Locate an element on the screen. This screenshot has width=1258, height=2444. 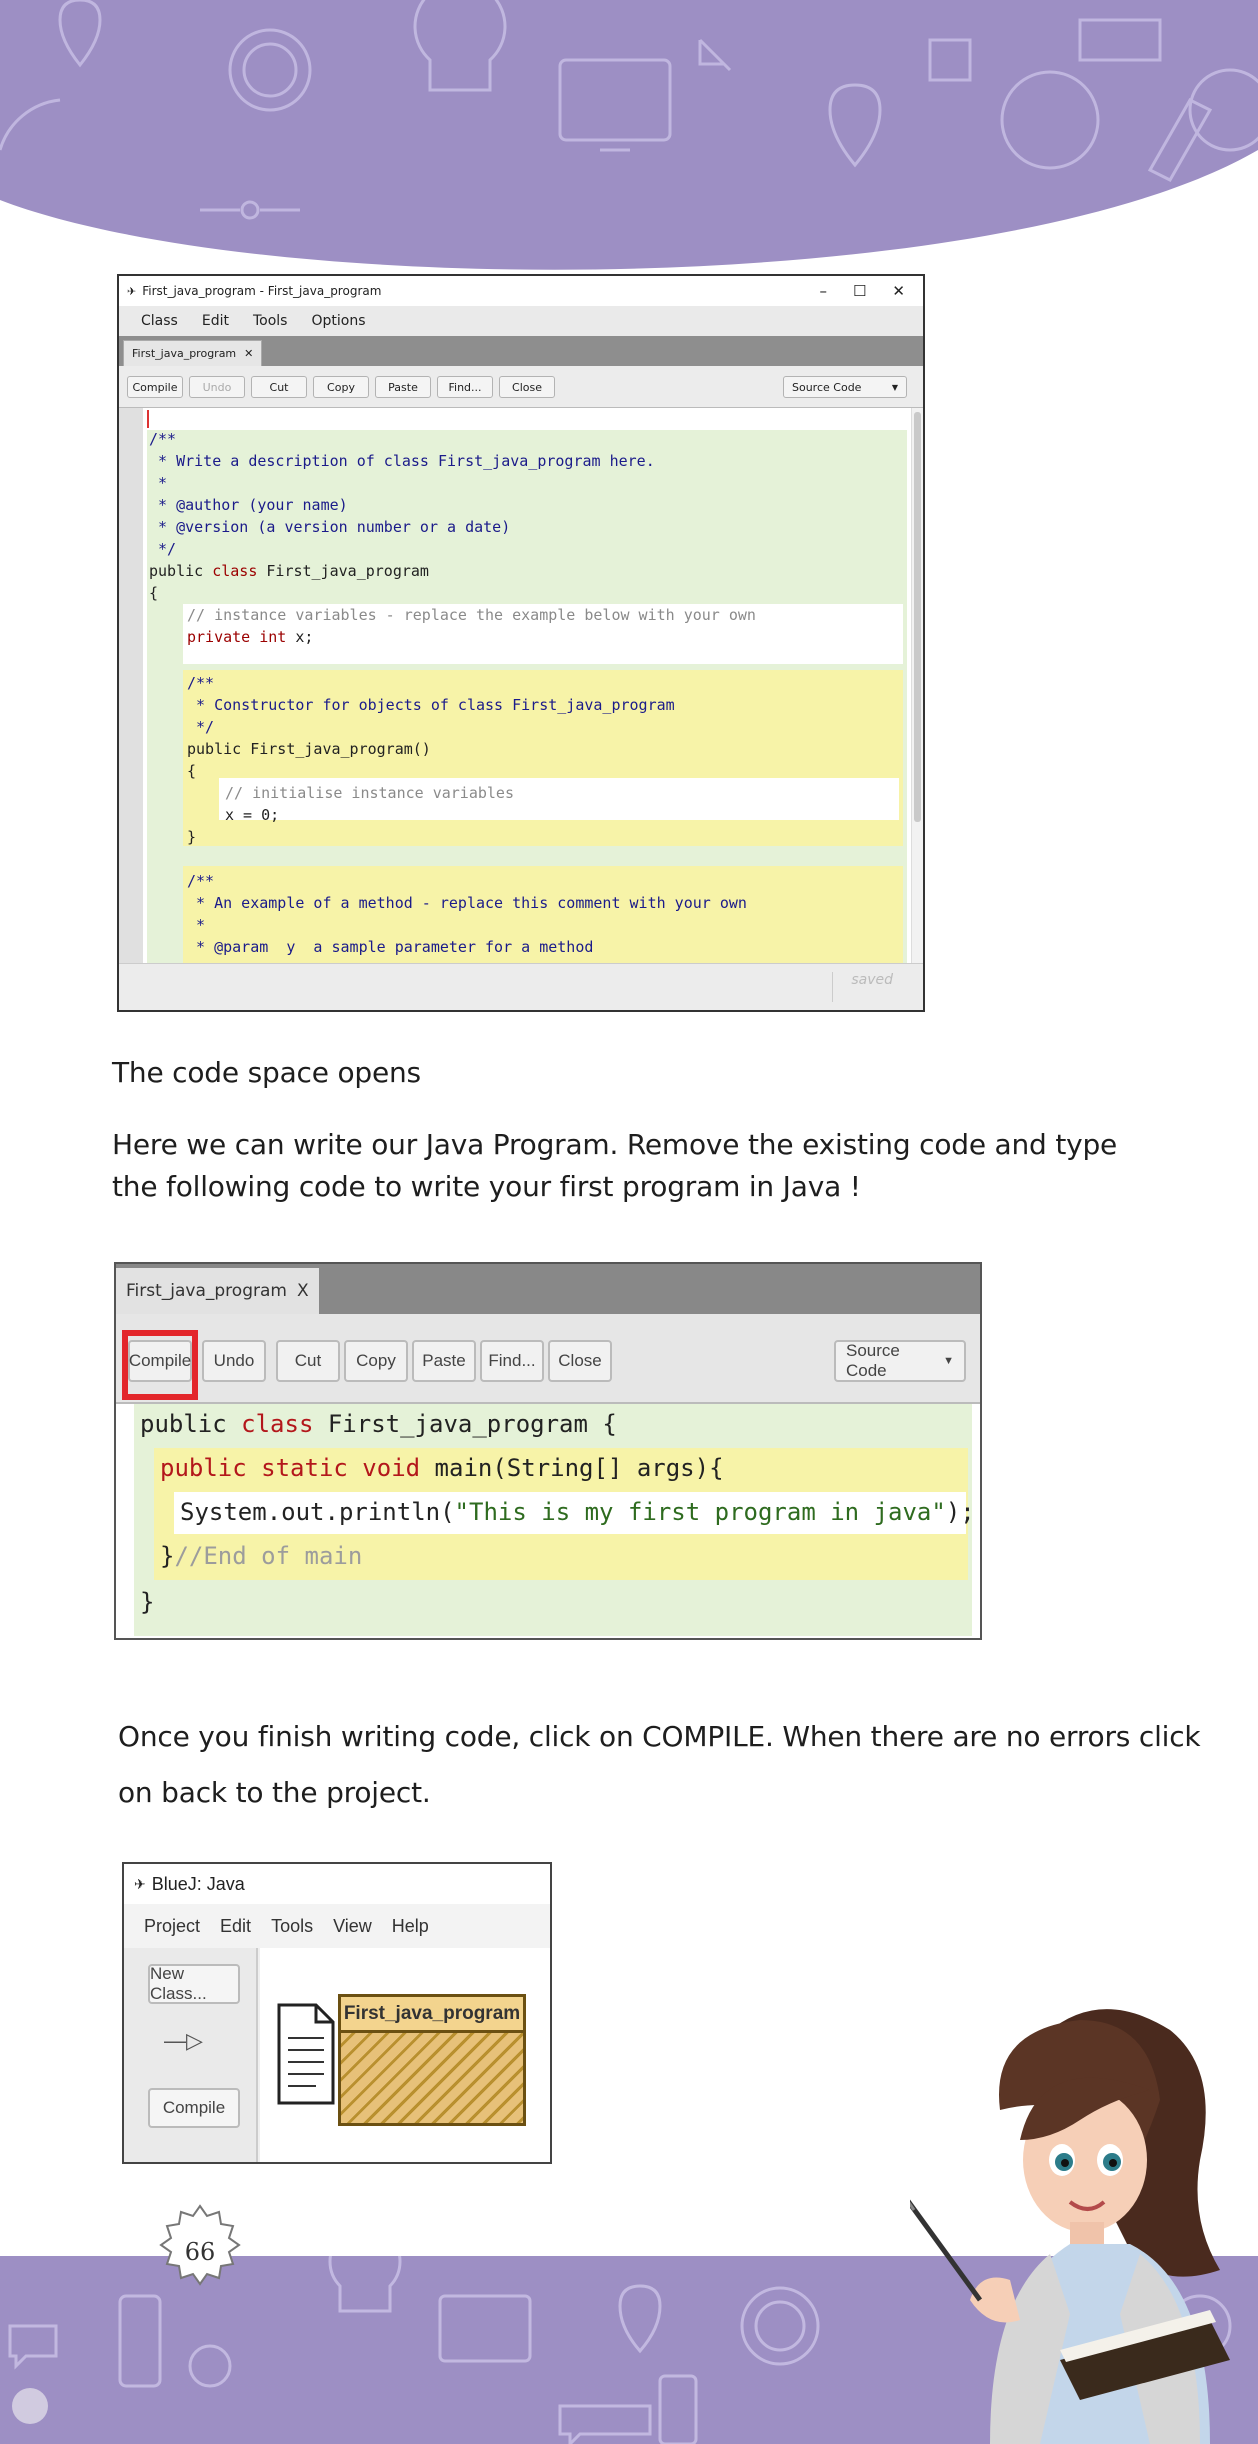
code-line: public class First_java_program is located at coordinates (289, 571).